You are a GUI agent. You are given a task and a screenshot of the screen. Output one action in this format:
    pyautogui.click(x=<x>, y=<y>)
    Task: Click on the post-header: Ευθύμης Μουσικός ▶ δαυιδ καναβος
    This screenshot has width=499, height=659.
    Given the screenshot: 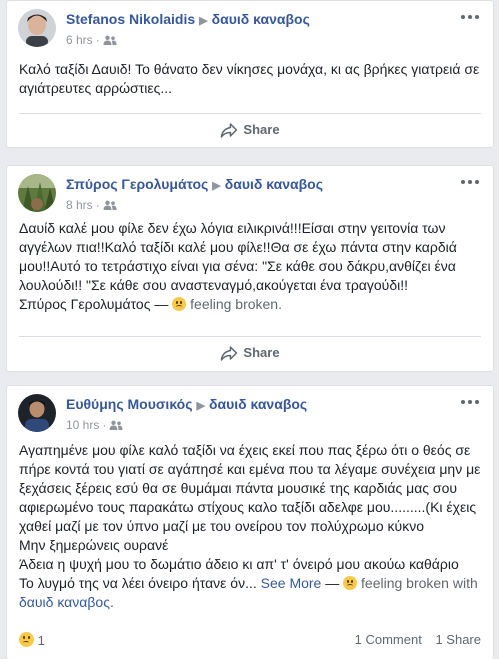 What is the action you would take?
    pyautogui.click(x=186, y=404)
    